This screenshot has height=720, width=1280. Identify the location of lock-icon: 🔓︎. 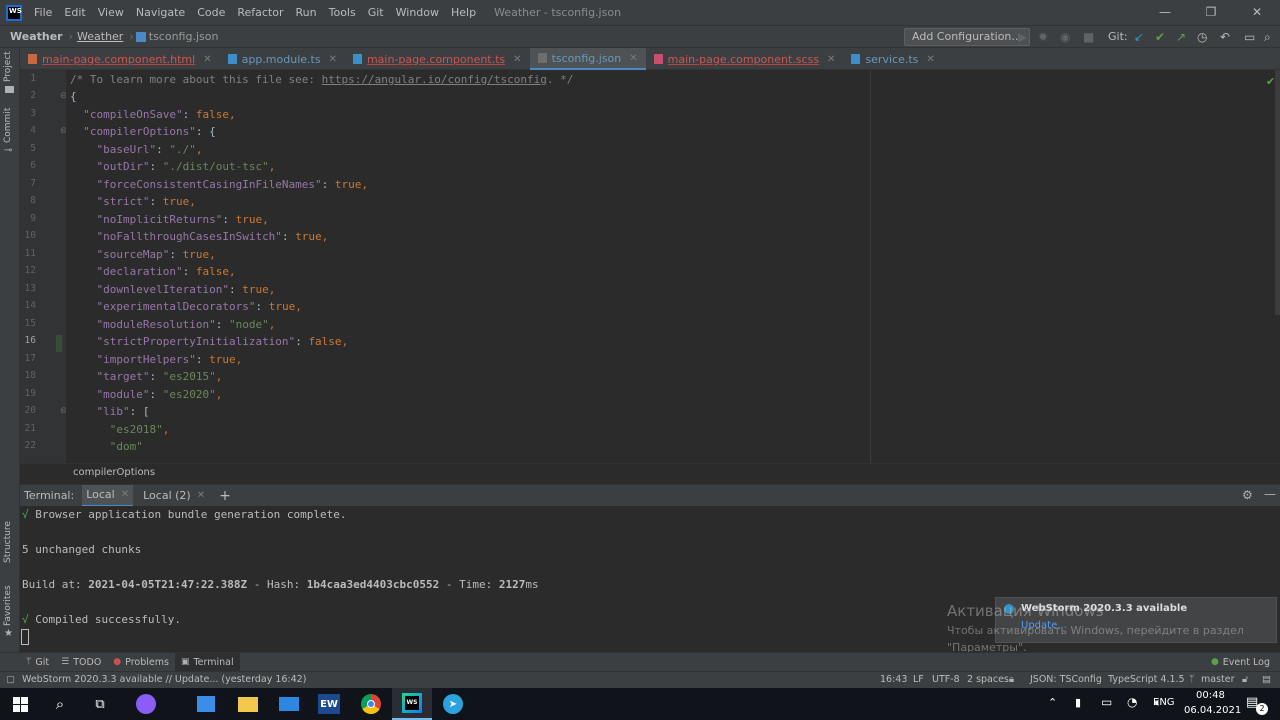
(1245, 679).